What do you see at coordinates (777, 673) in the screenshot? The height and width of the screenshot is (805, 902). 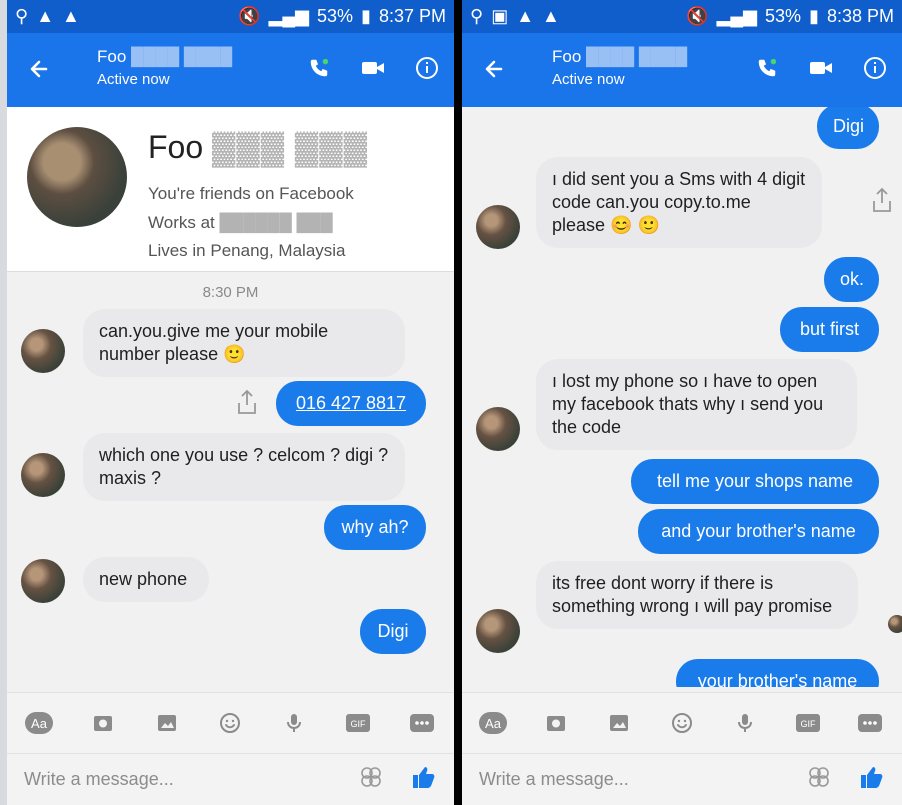 I see `message-bubble: your brother's name` at bounding box center [777, 673].